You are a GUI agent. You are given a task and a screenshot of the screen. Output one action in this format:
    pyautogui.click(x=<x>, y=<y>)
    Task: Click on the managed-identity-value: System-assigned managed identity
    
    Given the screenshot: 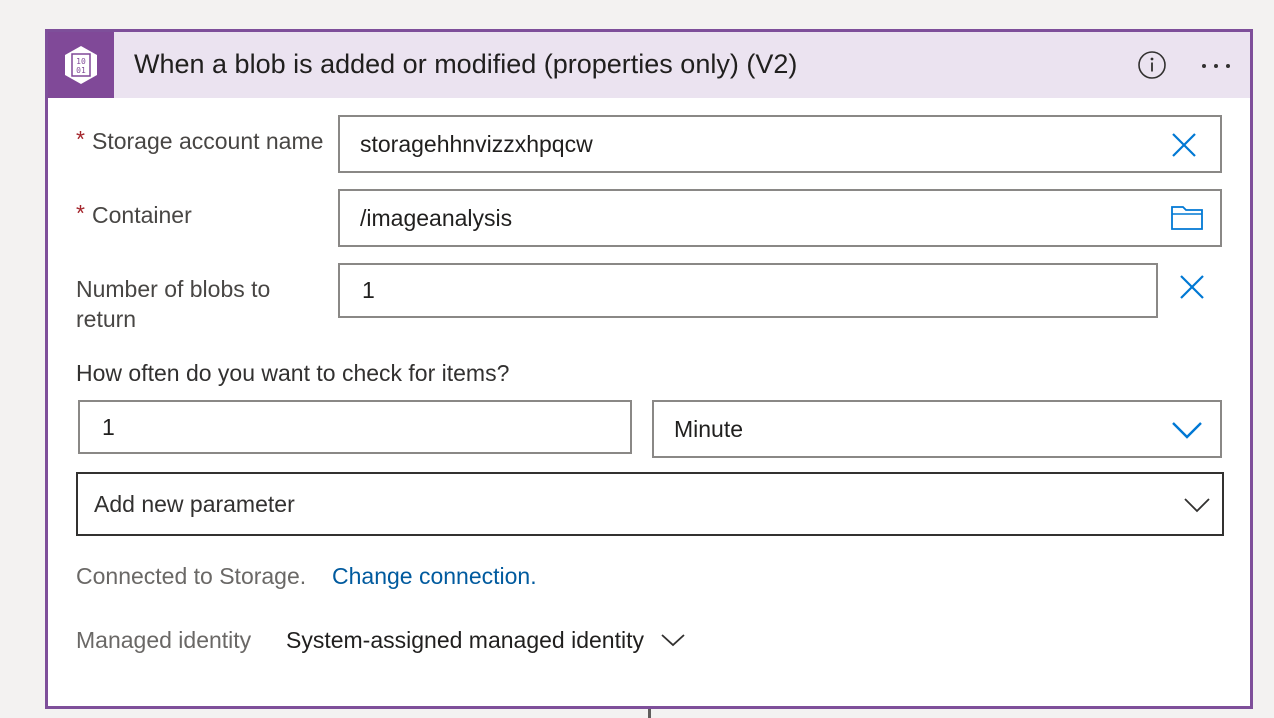 What is the action you would take?
    pyautogui.click(x=465, y=640)
    